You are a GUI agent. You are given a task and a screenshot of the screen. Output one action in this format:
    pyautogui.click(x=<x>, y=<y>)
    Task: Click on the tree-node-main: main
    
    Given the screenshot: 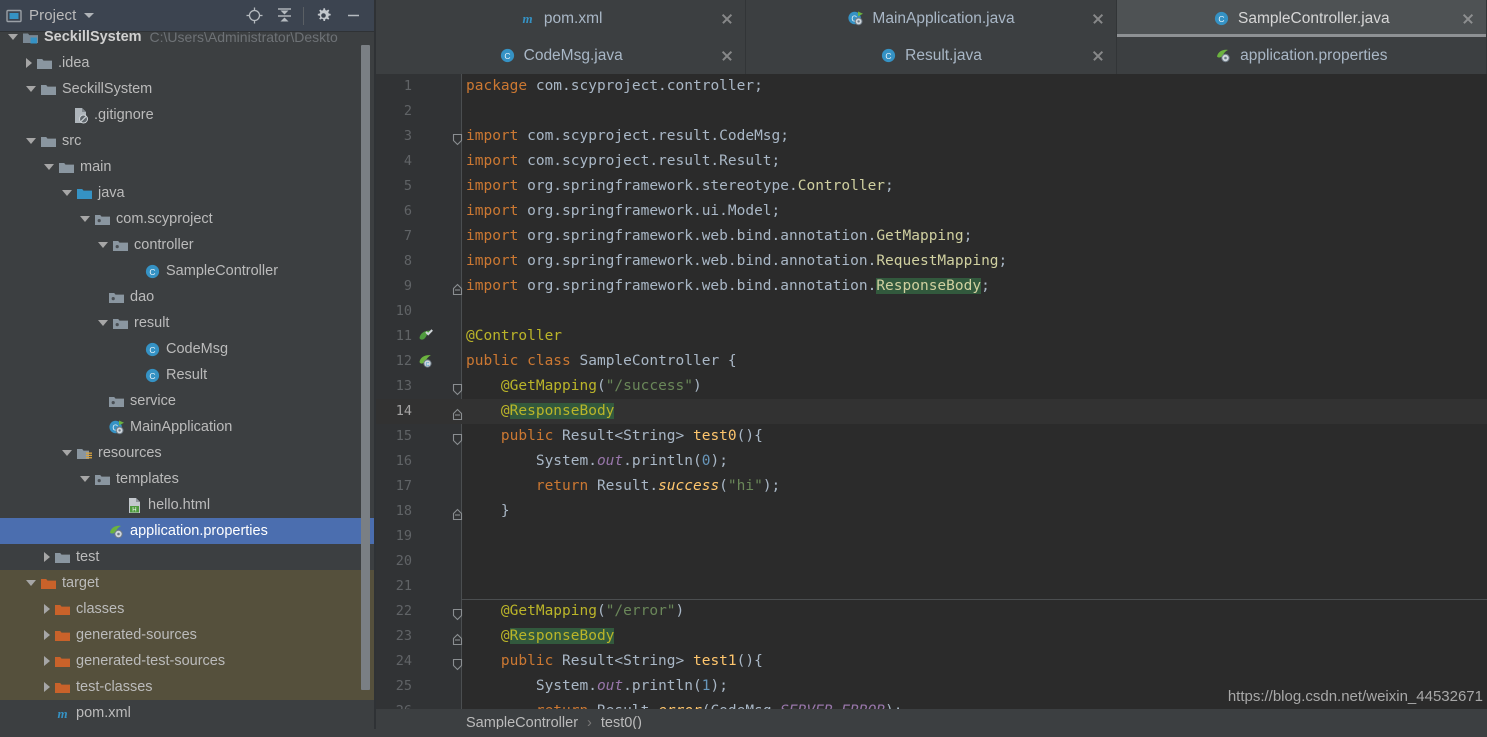 What is the action you would take?
    pyautogui.click(x=187, y=167)
    